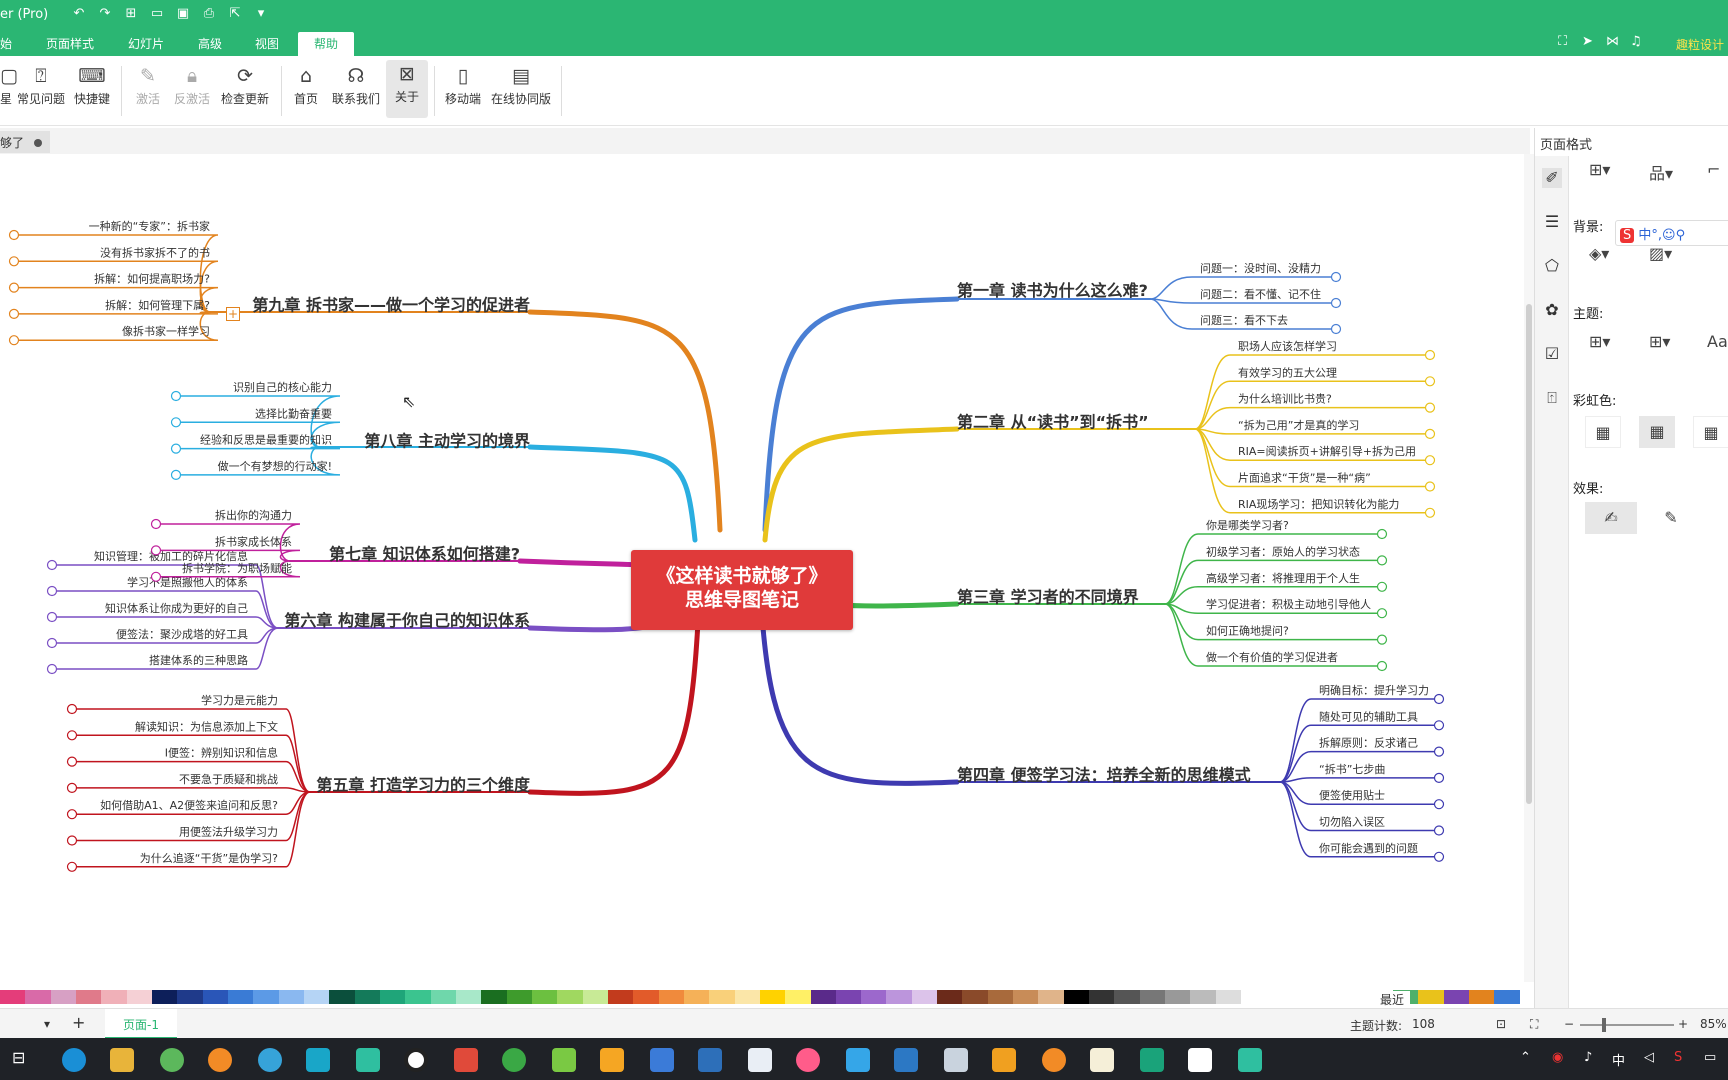 Image resolution: width=1728 pixels, height=1080 pixels. I want to click on effect-sketch-icon: ✎, so click(1671, 518).